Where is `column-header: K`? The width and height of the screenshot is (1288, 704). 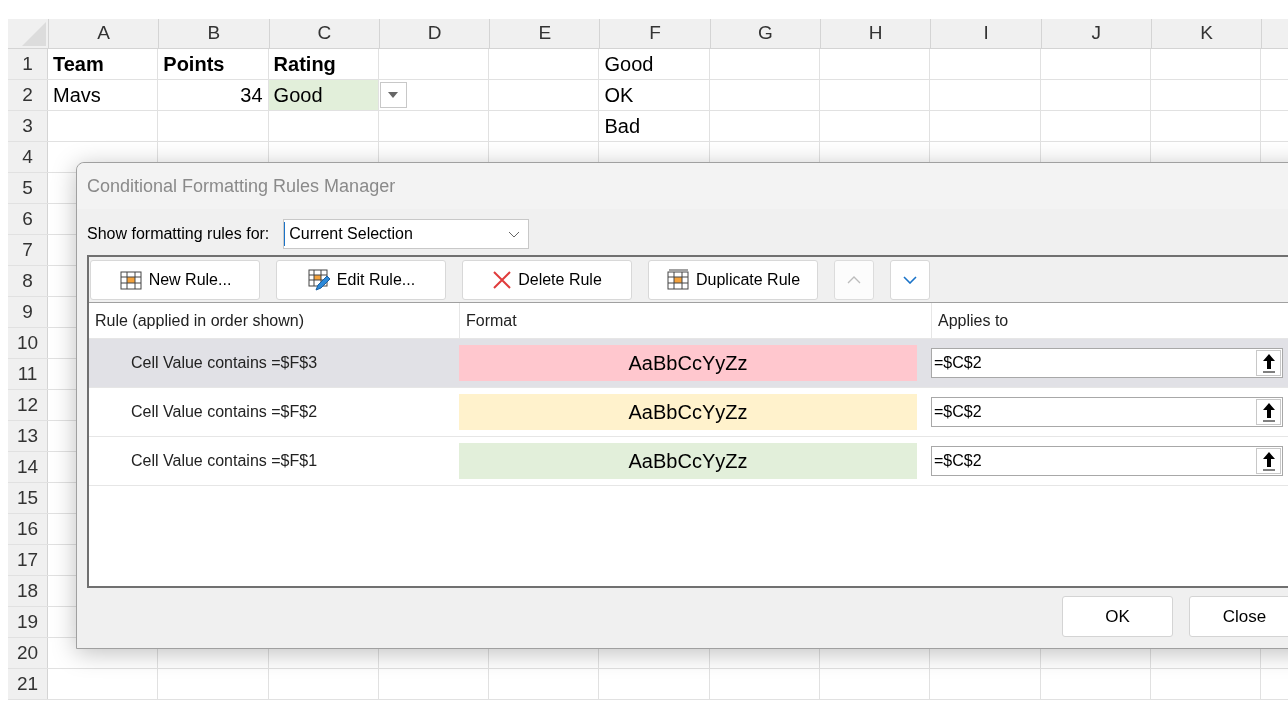 column-header: K is located at coordinates (1206, 33).